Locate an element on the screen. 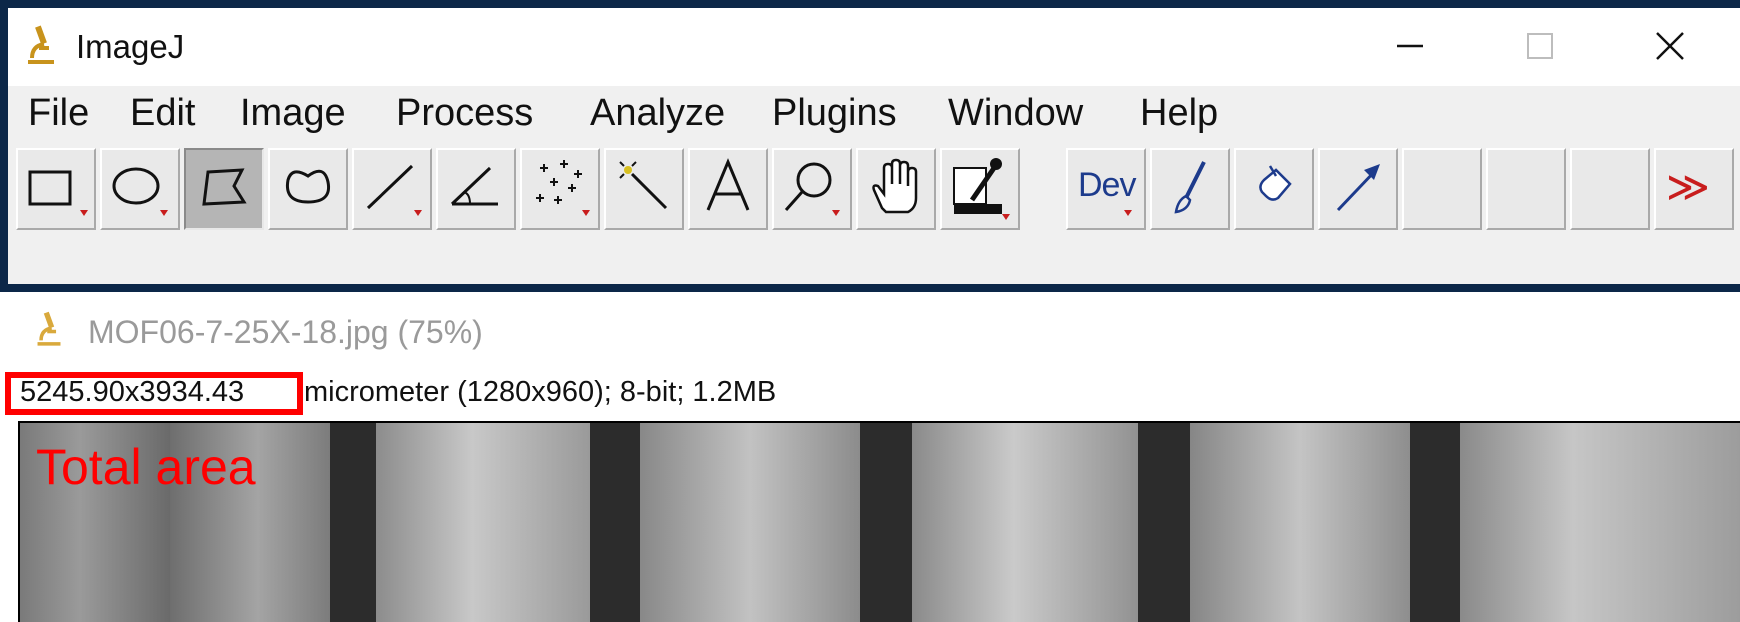  more-tools-button: ≫ is located at coordinates (1694, 189).